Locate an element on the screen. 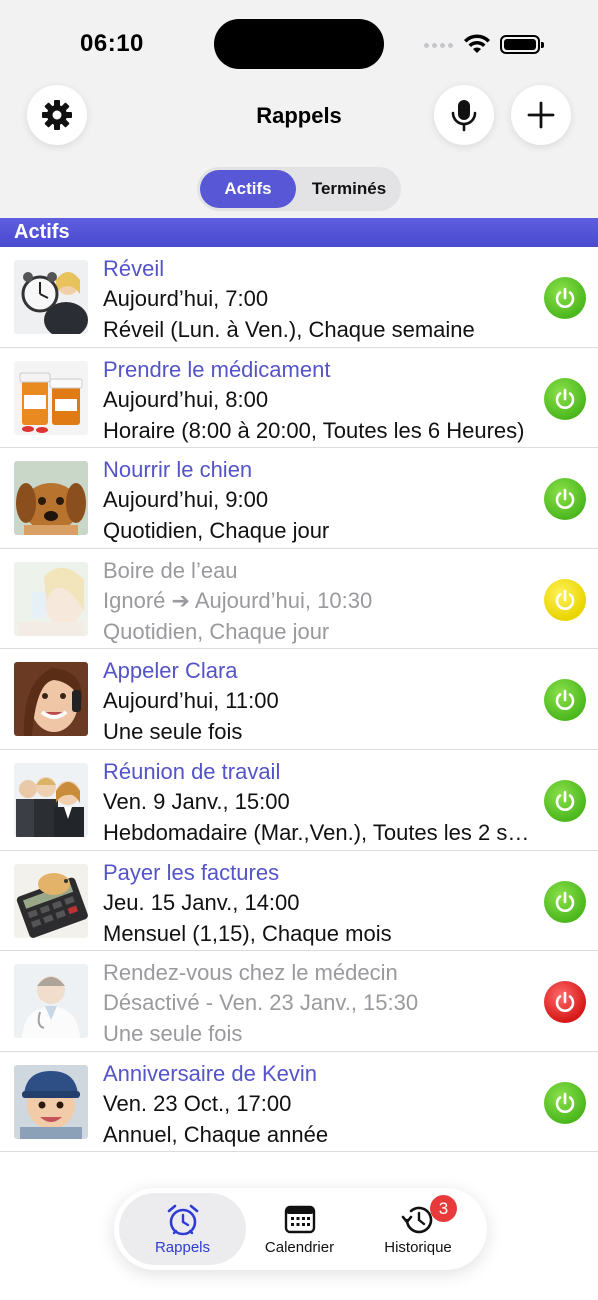 The image size is (598, 1300). voice-input-button is located at coordinates (464, 115).